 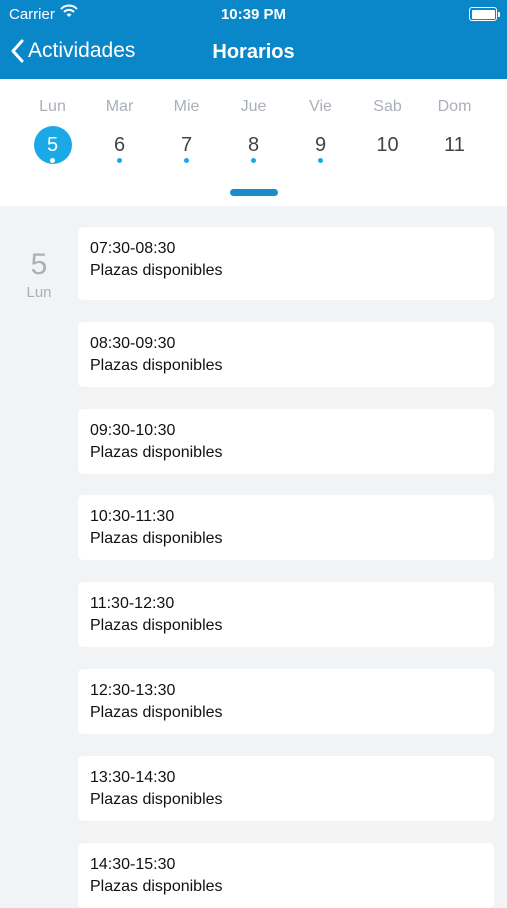 What do you see at coordinates (454, 121) in the screenshot?
I see `day-dom: Dom 11` at bounding box center [454, 121].